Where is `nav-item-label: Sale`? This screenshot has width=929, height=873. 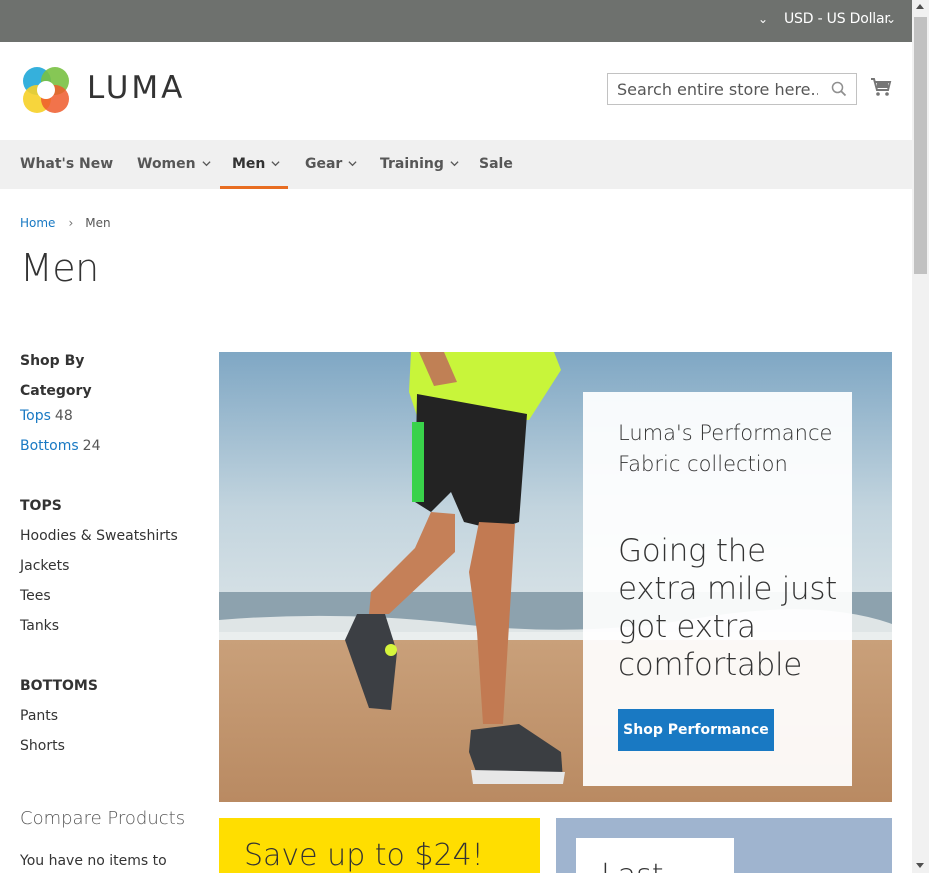 nav-item-label: Sale is located at coordinates (496, 164).